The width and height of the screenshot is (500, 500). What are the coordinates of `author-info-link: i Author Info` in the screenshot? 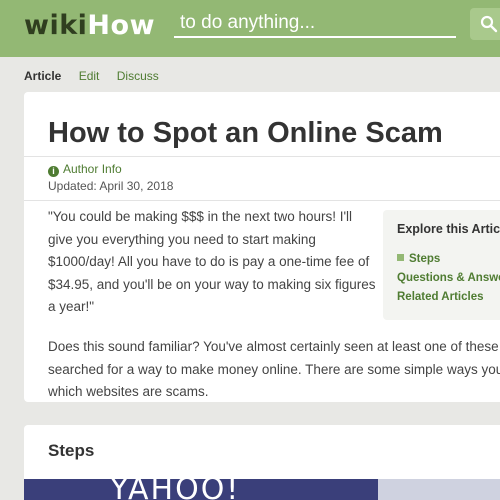 It's located at (85, 169).